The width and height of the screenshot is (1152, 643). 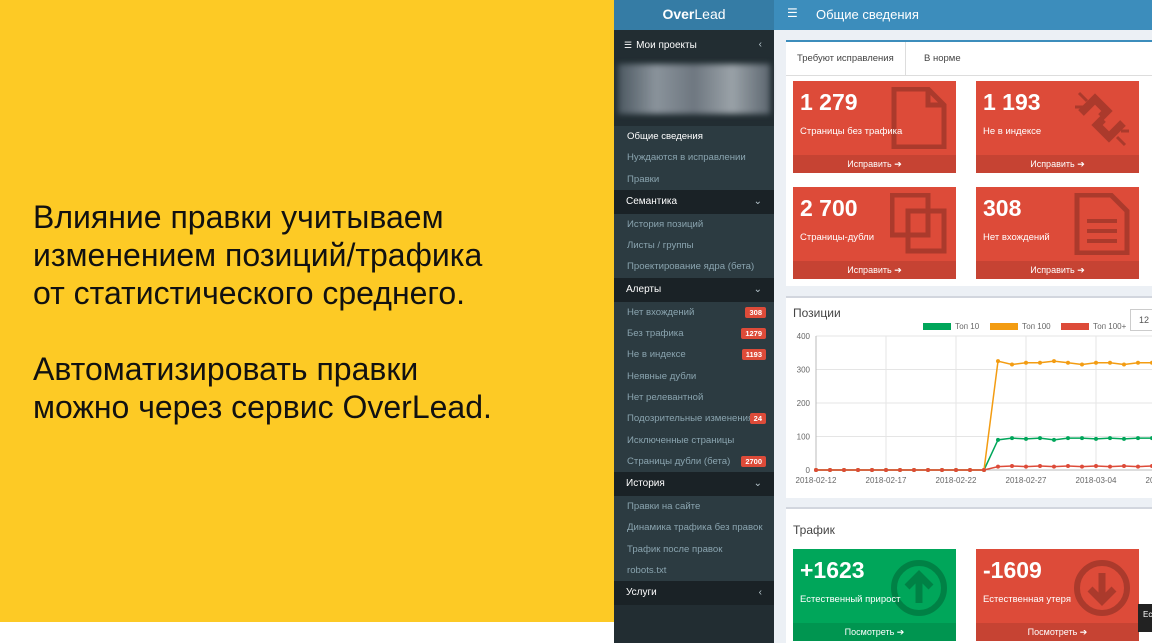 What do you see at coordinates (956, 480) in the screenshot?
I see `x-tick-label: 2018-02-22` at bounding box center [956, 480].